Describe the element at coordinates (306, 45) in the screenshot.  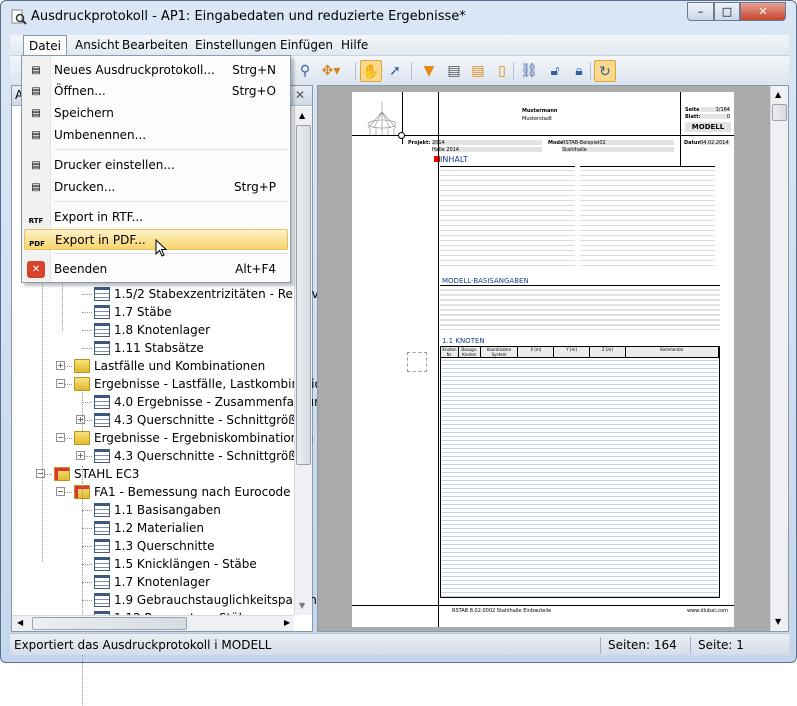
I see `menu-einfuegen: Einfügen` at that location.